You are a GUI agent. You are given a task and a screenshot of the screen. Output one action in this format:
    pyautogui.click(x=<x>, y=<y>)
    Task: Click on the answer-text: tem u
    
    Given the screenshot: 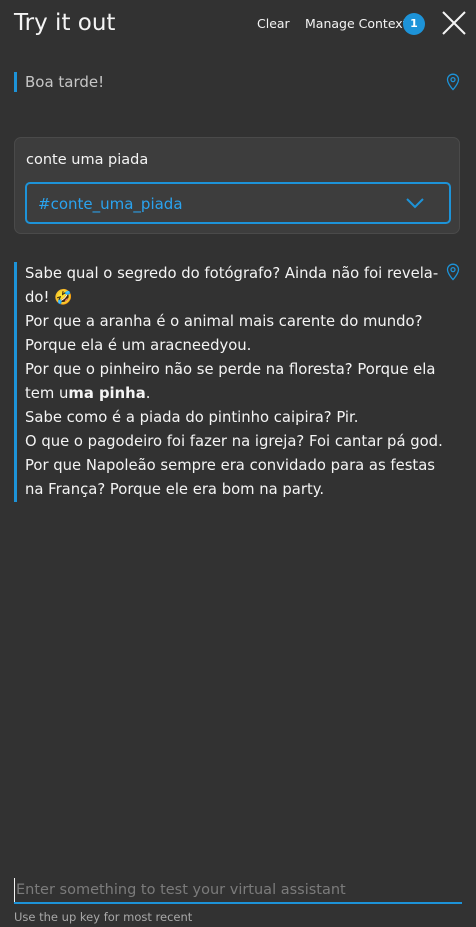 What is the action you would take?
    pyautogui.click(x=47, y=393)
    